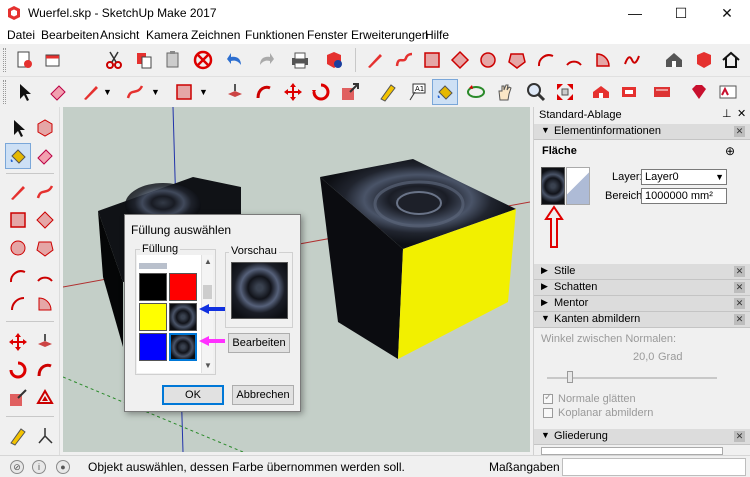  What do you see at coordinates (327, 35) in the screenshot?
I see `menu-fenster: Fenster` at bounding box center [327, 35].